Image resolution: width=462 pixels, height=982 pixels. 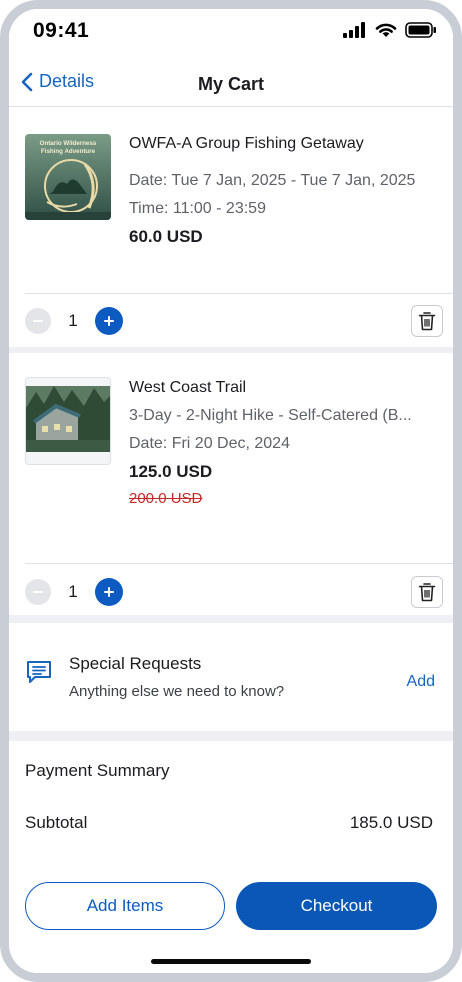 What do you see at coordinates (187, 388) in the screenshot?
I see `item-title: West Coast Trail` at bounding box center [187, 388].